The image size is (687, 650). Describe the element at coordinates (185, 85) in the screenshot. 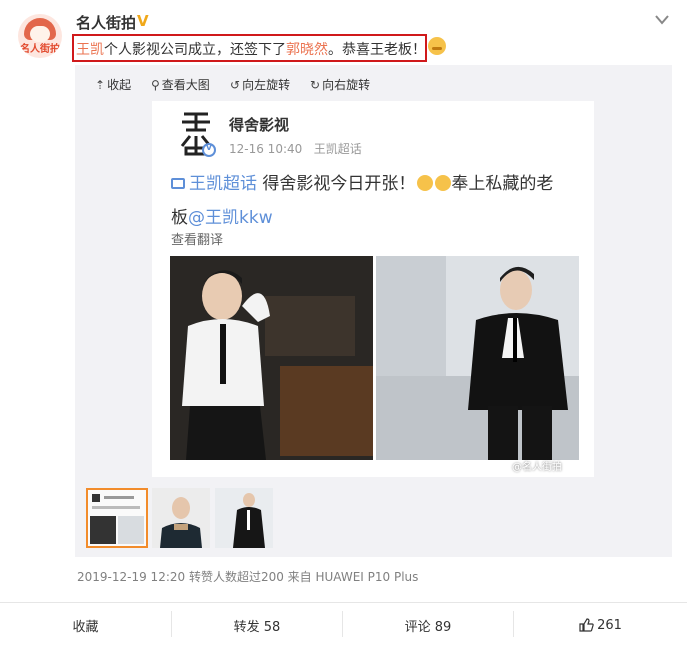

I see `view-large-label: 查看大图` at that location.